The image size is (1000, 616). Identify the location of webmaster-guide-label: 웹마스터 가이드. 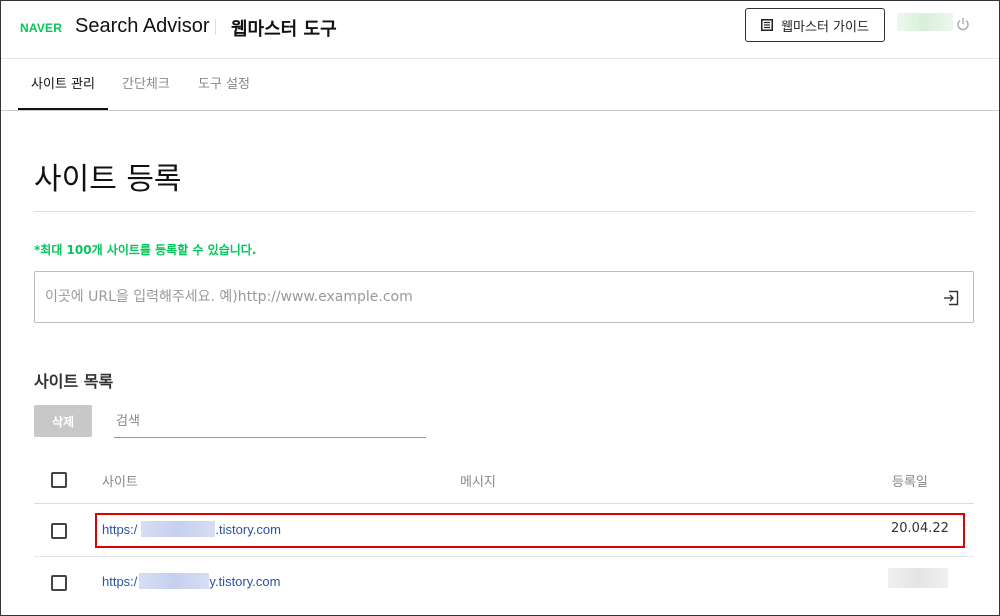
(825, 27).